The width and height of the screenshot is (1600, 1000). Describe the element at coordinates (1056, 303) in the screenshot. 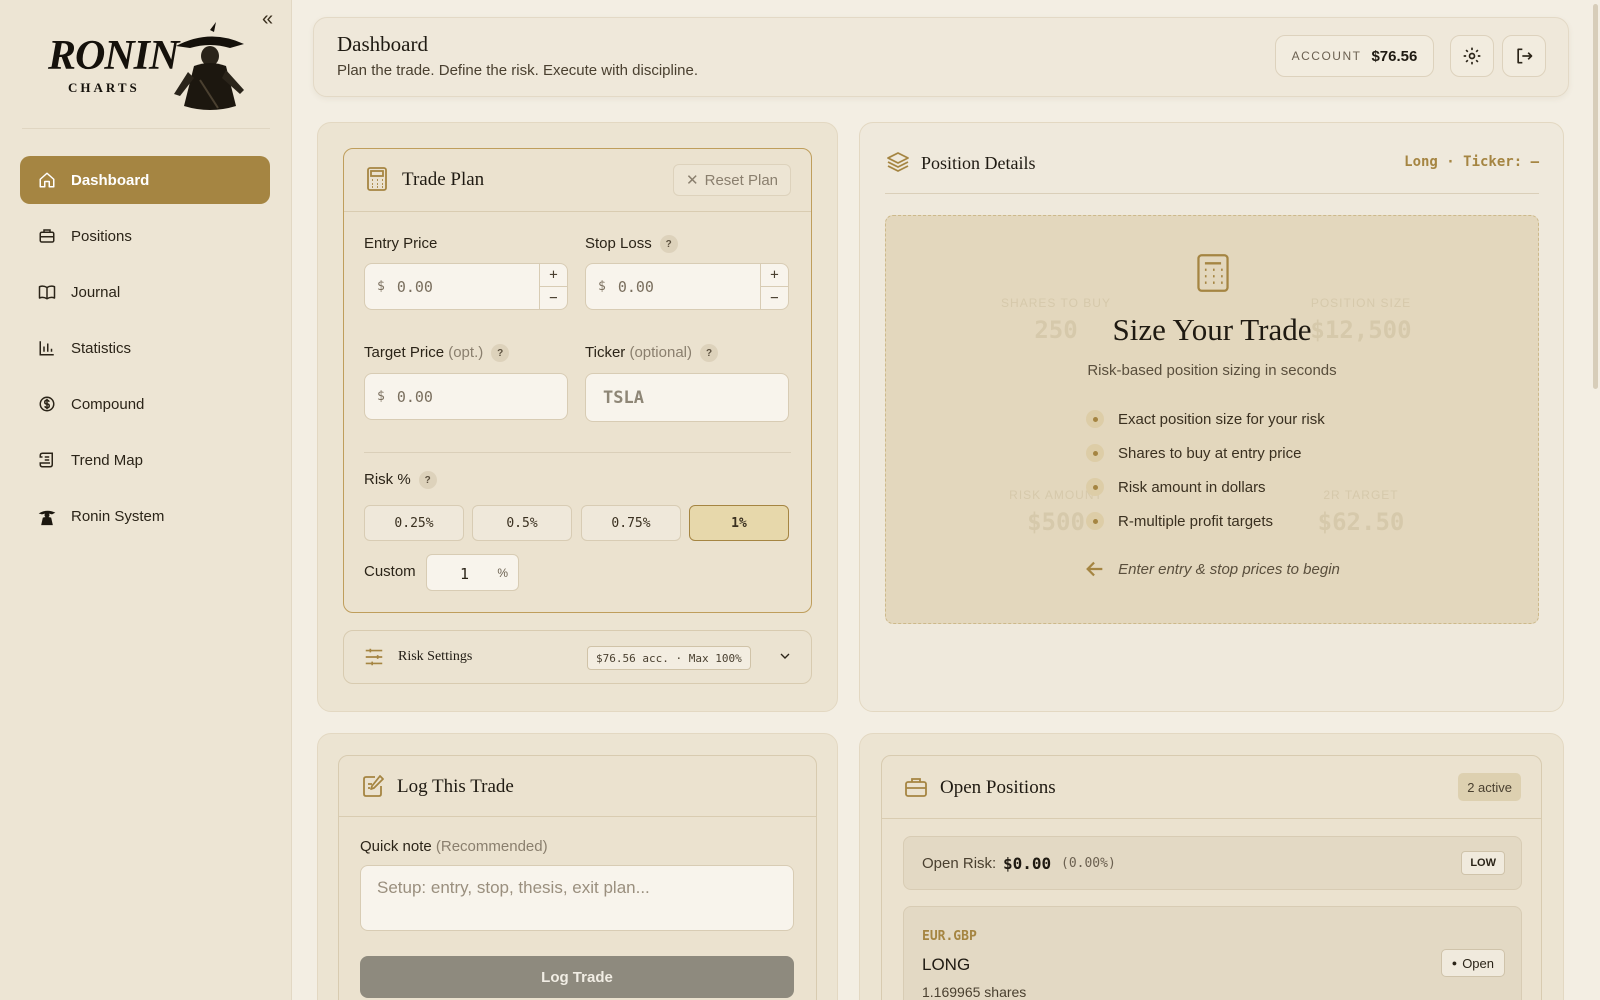

I see `ghost-label: SHARES TO BUY` at that location.